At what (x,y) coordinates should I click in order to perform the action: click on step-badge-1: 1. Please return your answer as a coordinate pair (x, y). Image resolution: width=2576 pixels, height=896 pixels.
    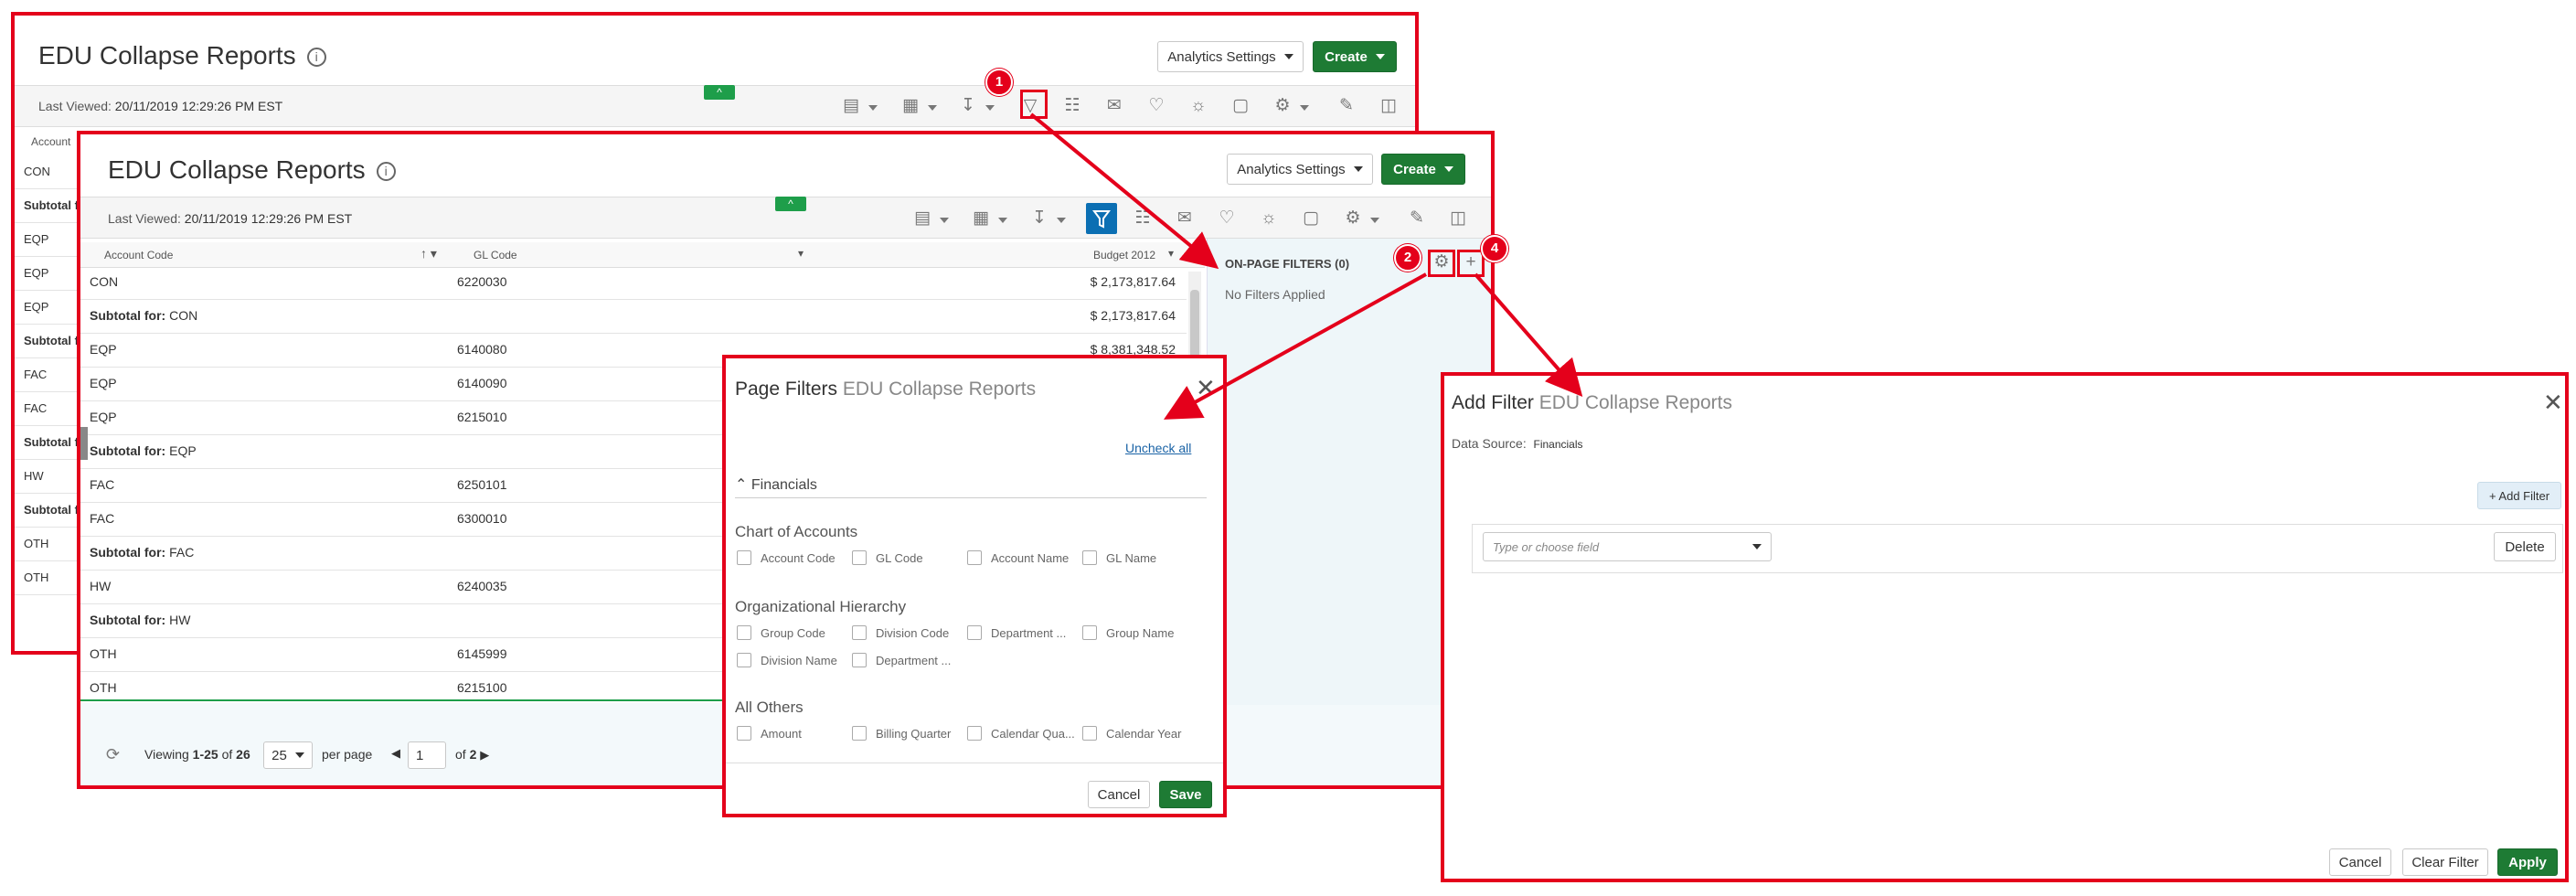
    Looking at the image, I should click on (999, 82).